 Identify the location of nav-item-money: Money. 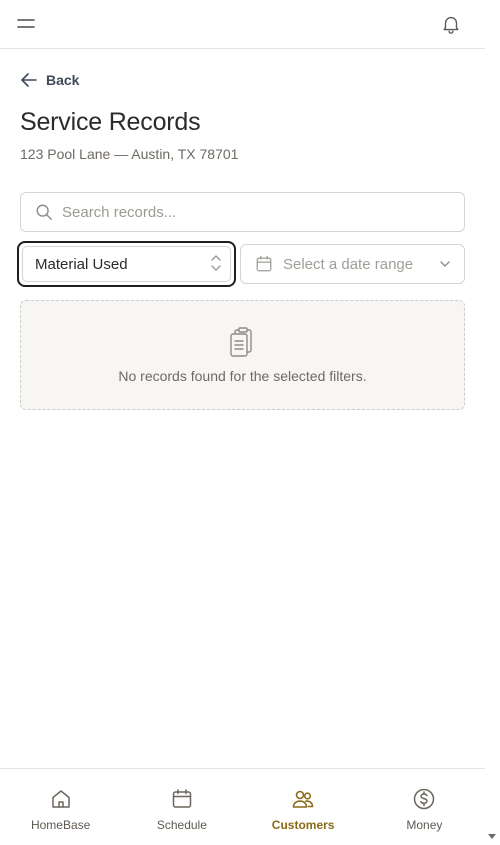
(424, 807).